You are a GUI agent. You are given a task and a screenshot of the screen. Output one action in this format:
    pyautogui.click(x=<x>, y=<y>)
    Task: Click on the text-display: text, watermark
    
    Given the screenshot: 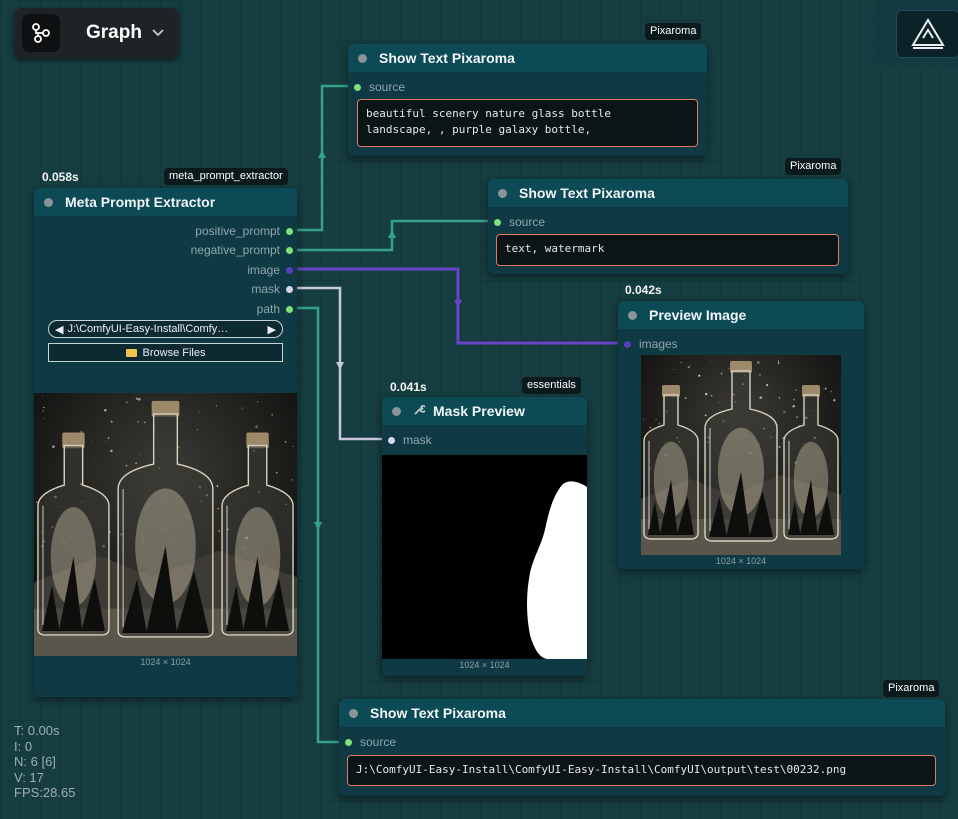 What is the action you would take?
    pyautogui.click(x=667, y=250)
    